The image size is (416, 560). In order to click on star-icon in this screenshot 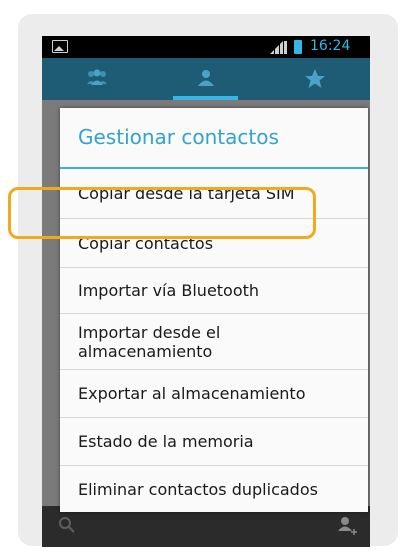, I will do `click(315, 78)`.